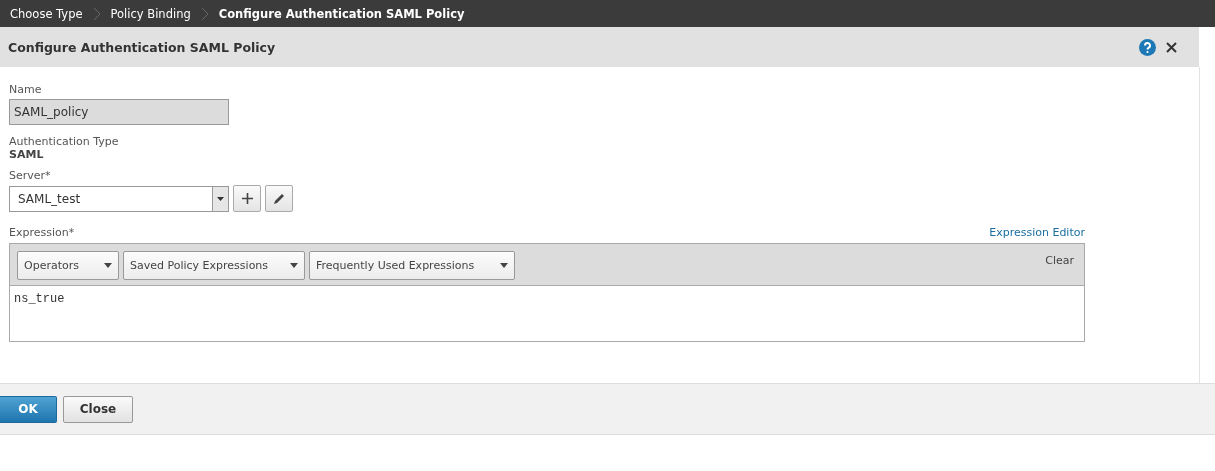  What do you see at coordinates (412, 265) in the screenshot?
I see `expression-dropdown: Frequently Used Expressions` at bounding box center [412, 265].